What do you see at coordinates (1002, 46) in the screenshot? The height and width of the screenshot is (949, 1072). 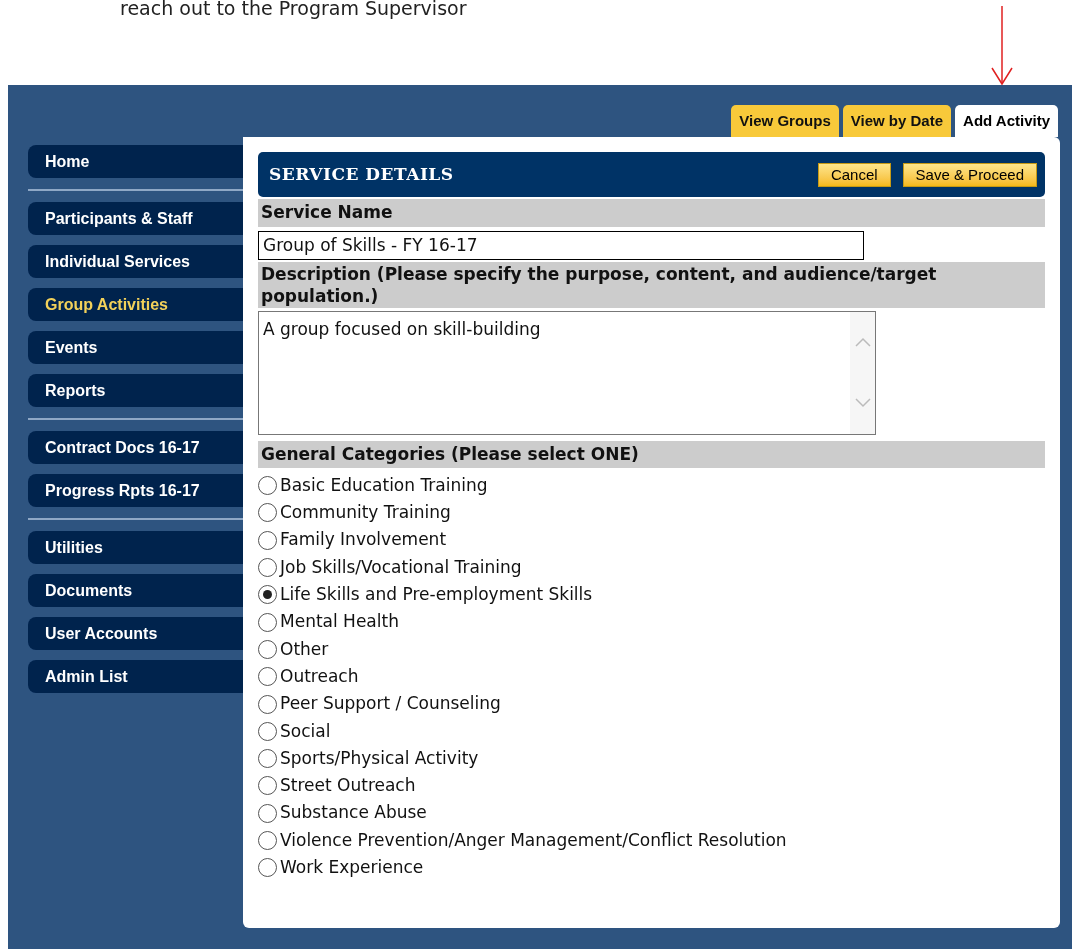 I see `arrow-icon` at bounding box center [1002, 46].